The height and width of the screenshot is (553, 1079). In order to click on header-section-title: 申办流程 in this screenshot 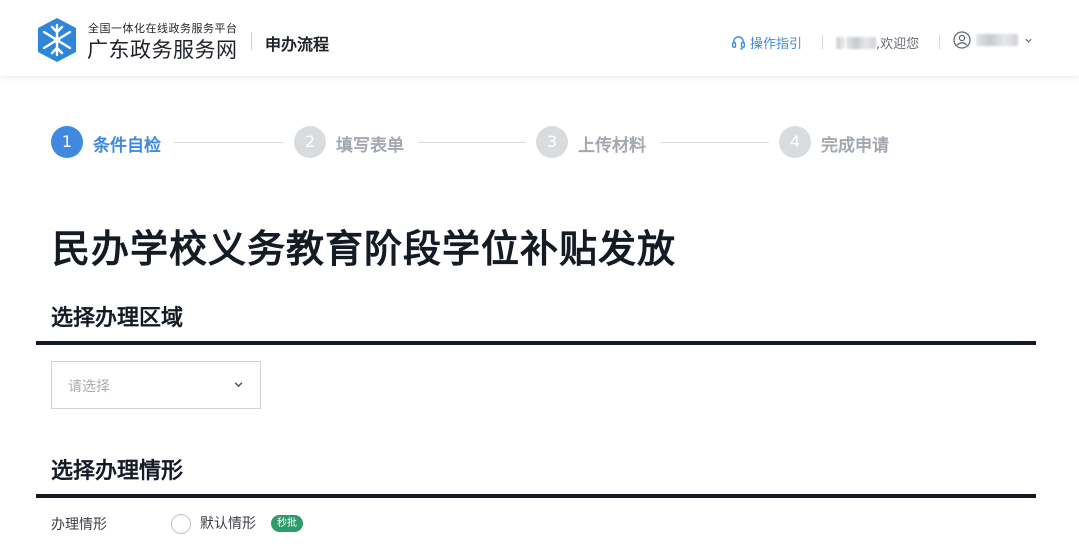, I will do `click(297, 44)`.